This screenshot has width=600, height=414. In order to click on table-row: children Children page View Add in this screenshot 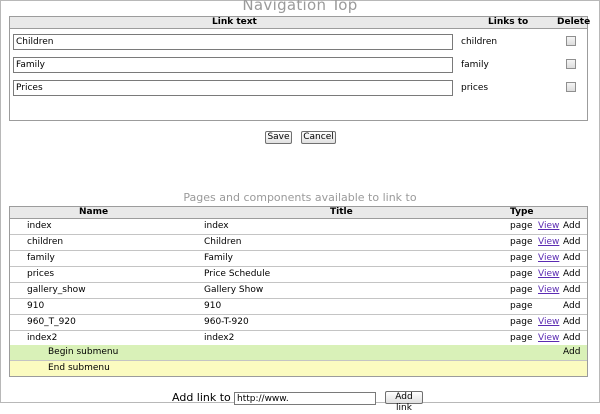, I will do `click(298, 243)`.